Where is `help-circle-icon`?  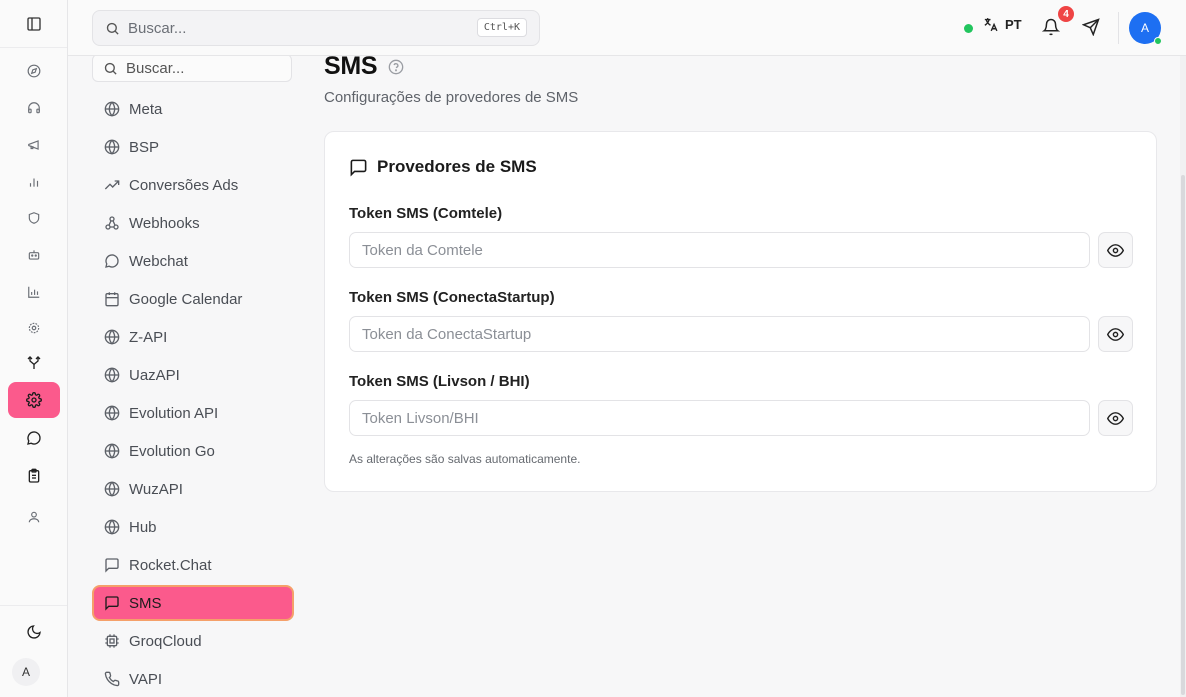
help-circle-icon is located at coordinates (396, 67).